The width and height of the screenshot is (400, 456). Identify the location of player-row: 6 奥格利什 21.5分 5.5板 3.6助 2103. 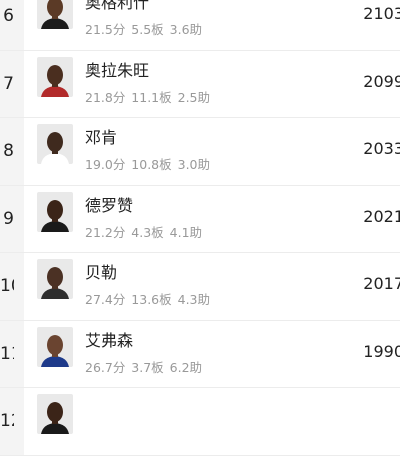
(200, 25).